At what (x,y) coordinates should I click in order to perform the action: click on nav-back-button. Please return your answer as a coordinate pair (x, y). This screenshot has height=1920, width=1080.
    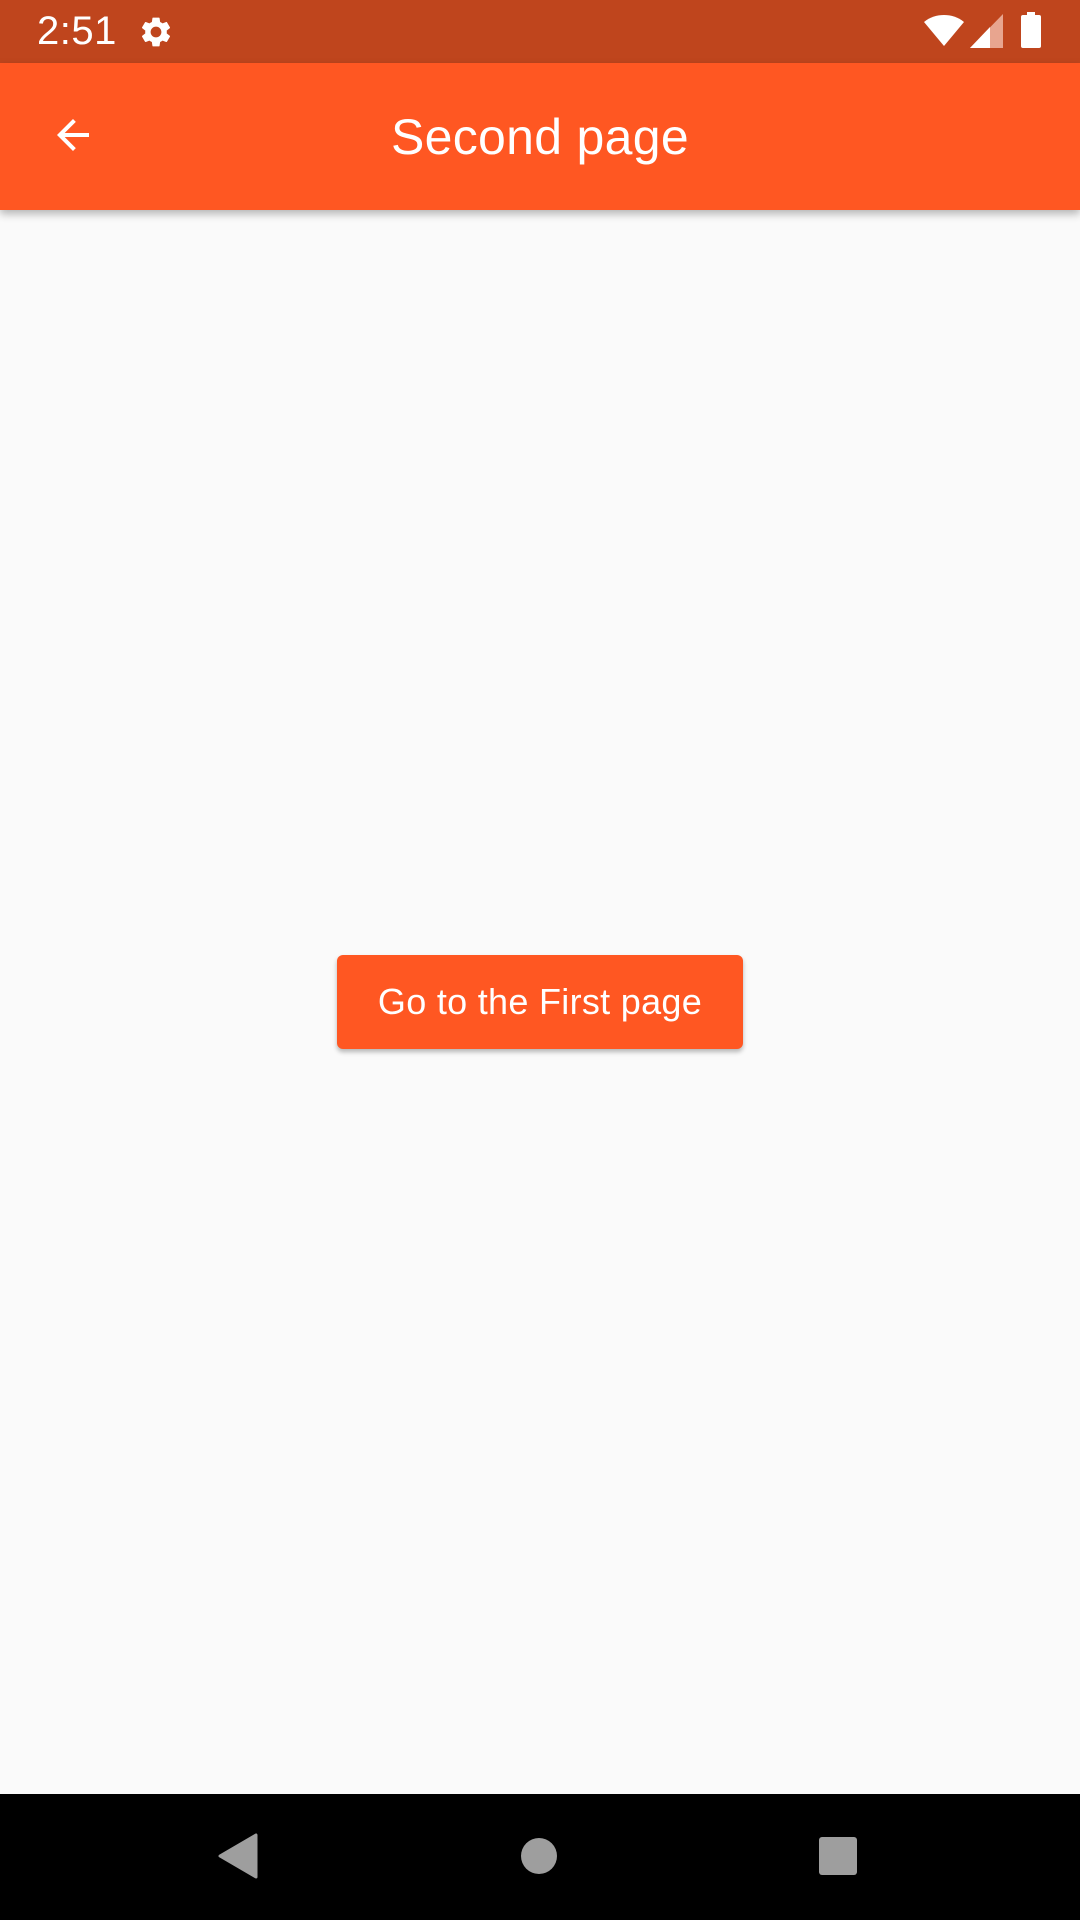
    Looking at the image, I should click on (238, 1858).